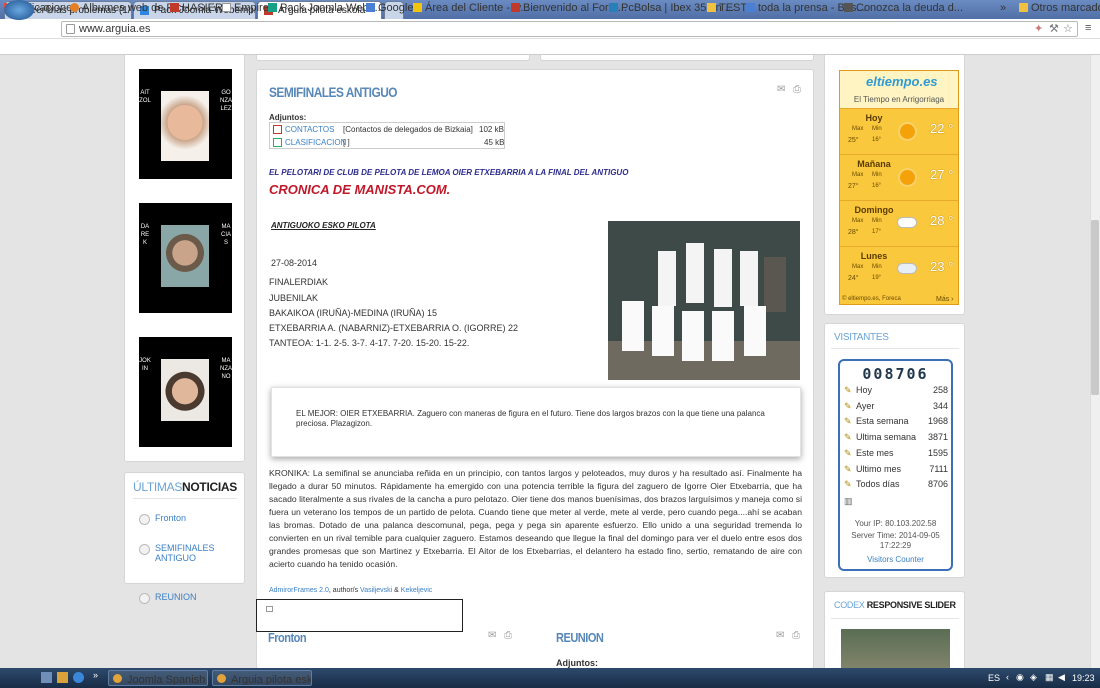 This screenshot has height=688, width=1100. Describe the element at coordinates (19, 10) in the screenshot. I see `start-button` at that location.